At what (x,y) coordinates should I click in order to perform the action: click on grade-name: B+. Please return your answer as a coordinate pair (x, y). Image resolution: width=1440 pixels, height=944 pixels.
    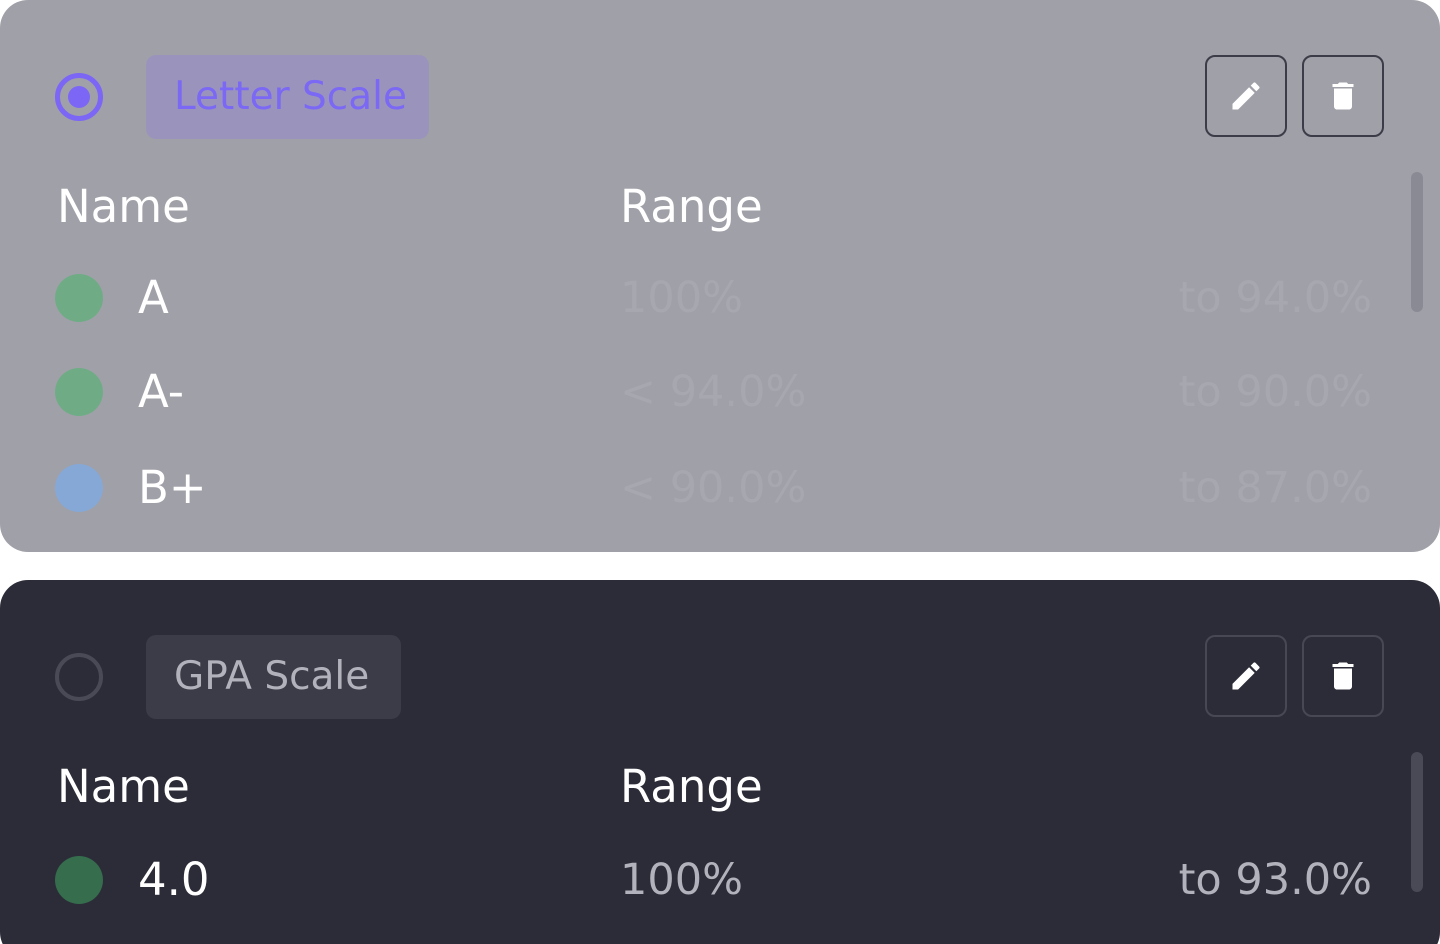
    Looking at the image, I should click on (172, 487).